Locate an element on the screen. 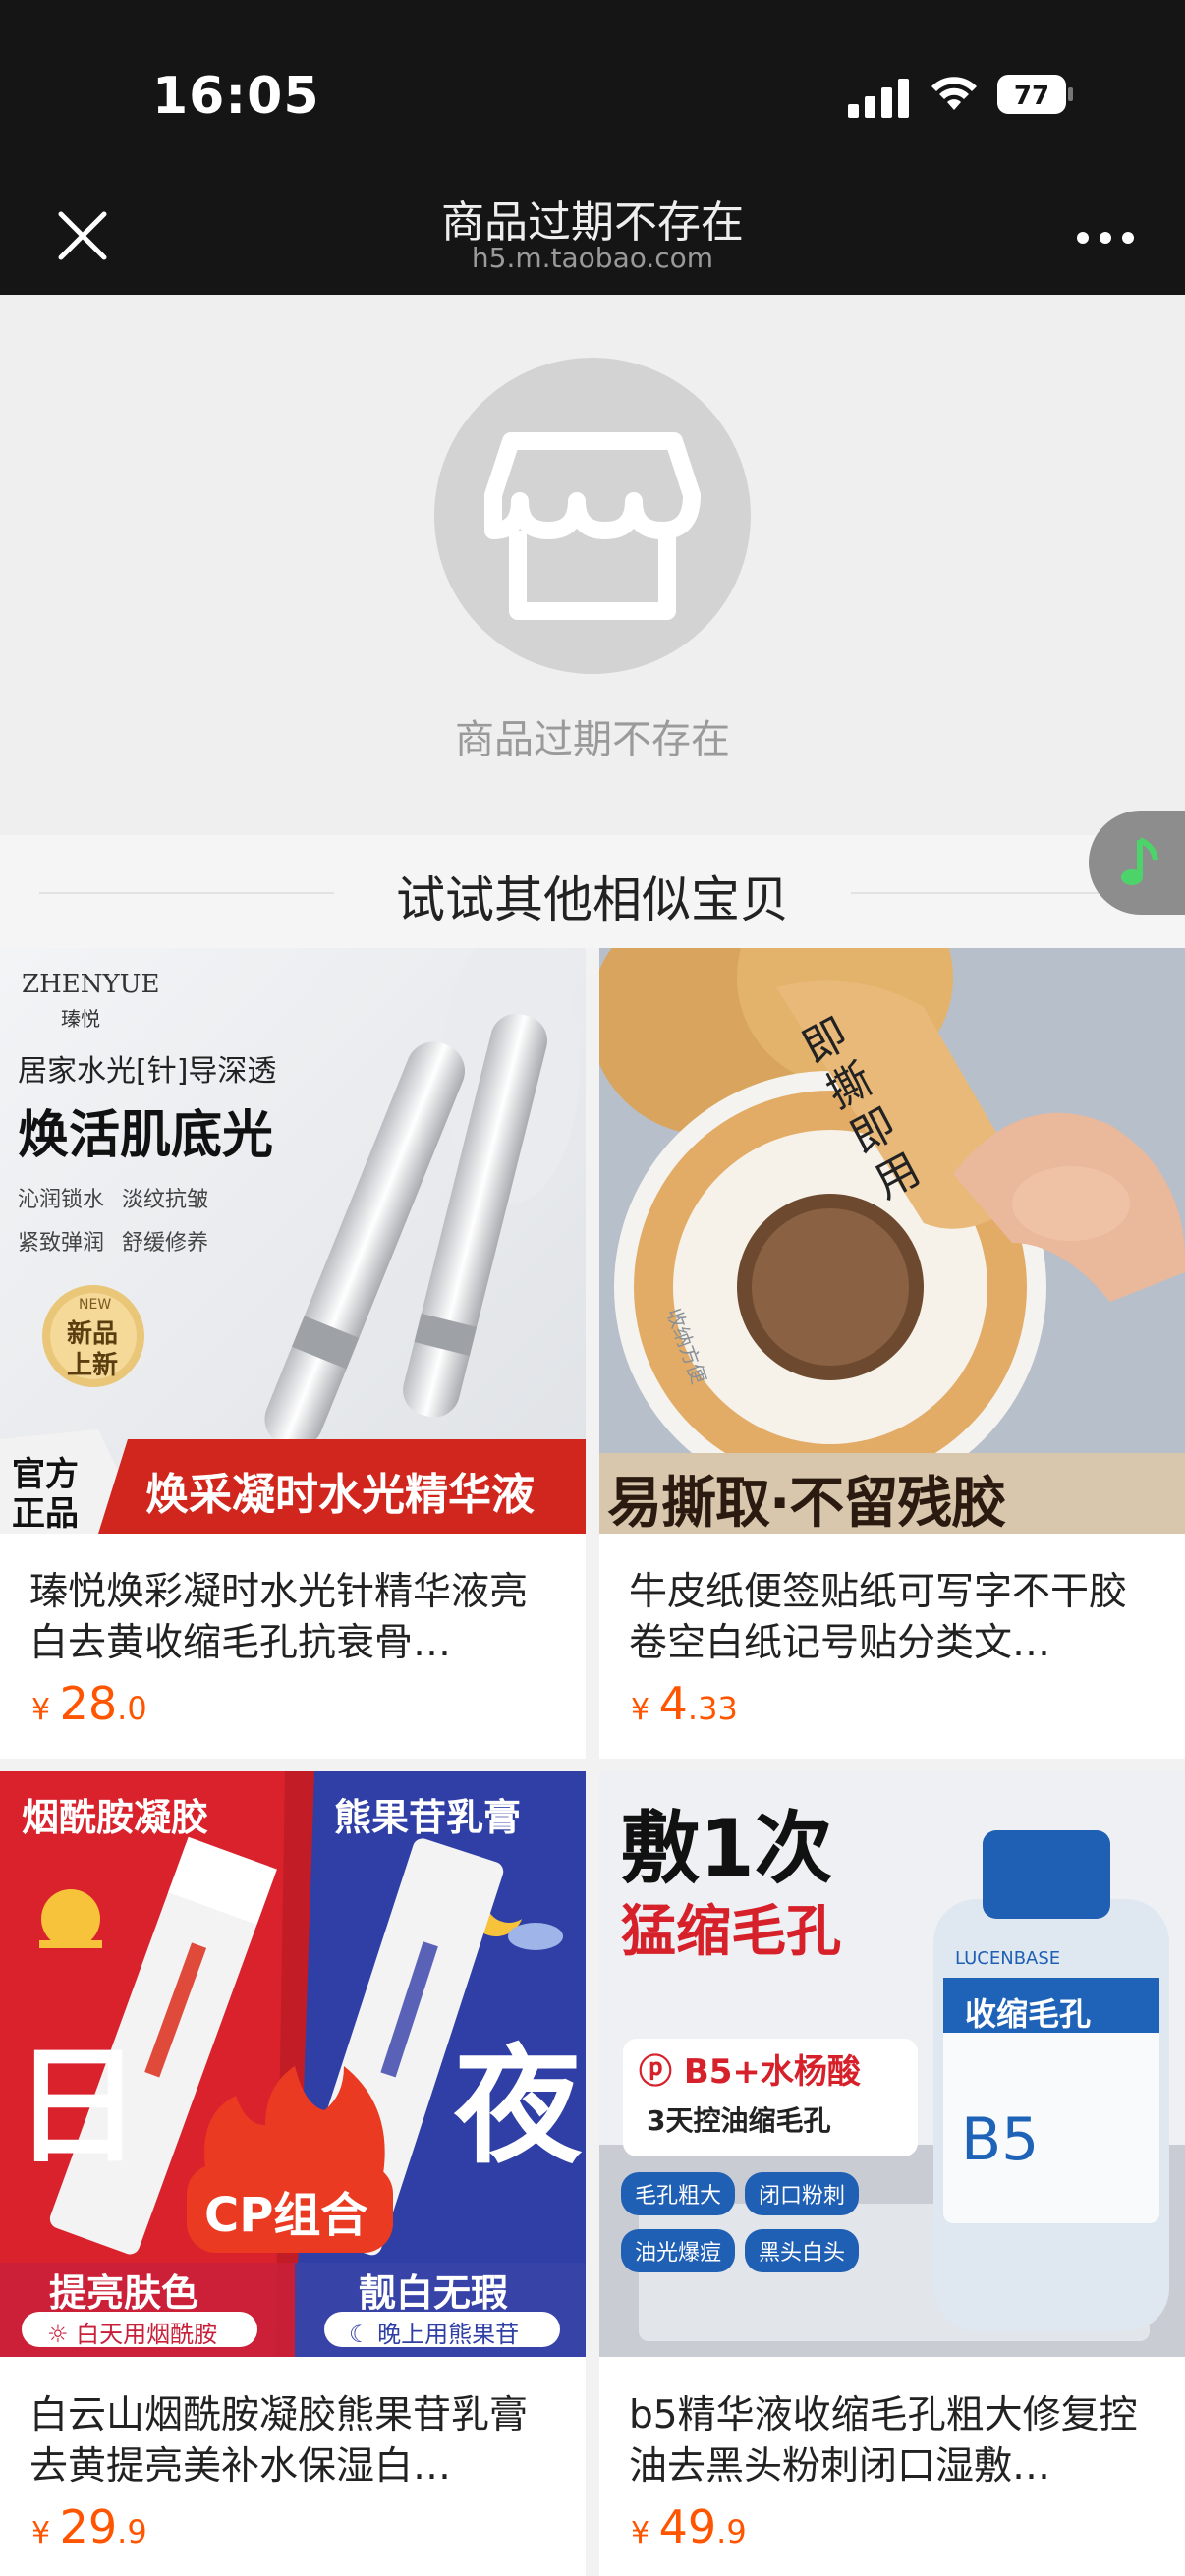 Image resolution: width=1185 pixels, height=2576 pixels. image-corner2: 正品 is located at coordinates (46, 1514).